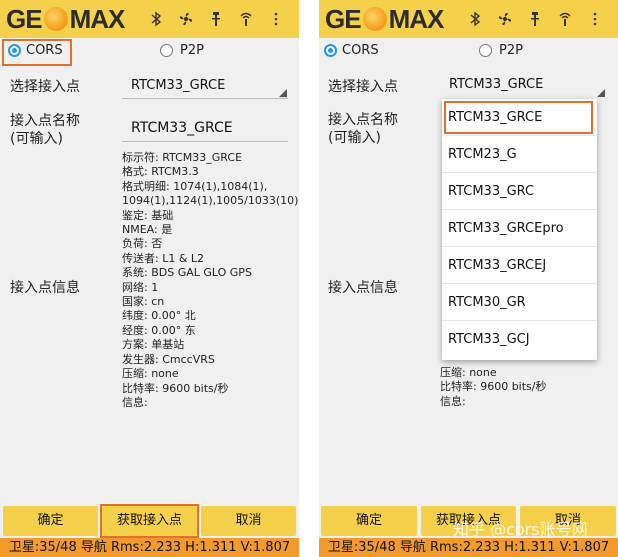 This screenshot has width=618, height=557. Describe the element at coordinates (519, 339) in the screenshot. I see `dropdown-option: RTCM33_GCJ` at that location.